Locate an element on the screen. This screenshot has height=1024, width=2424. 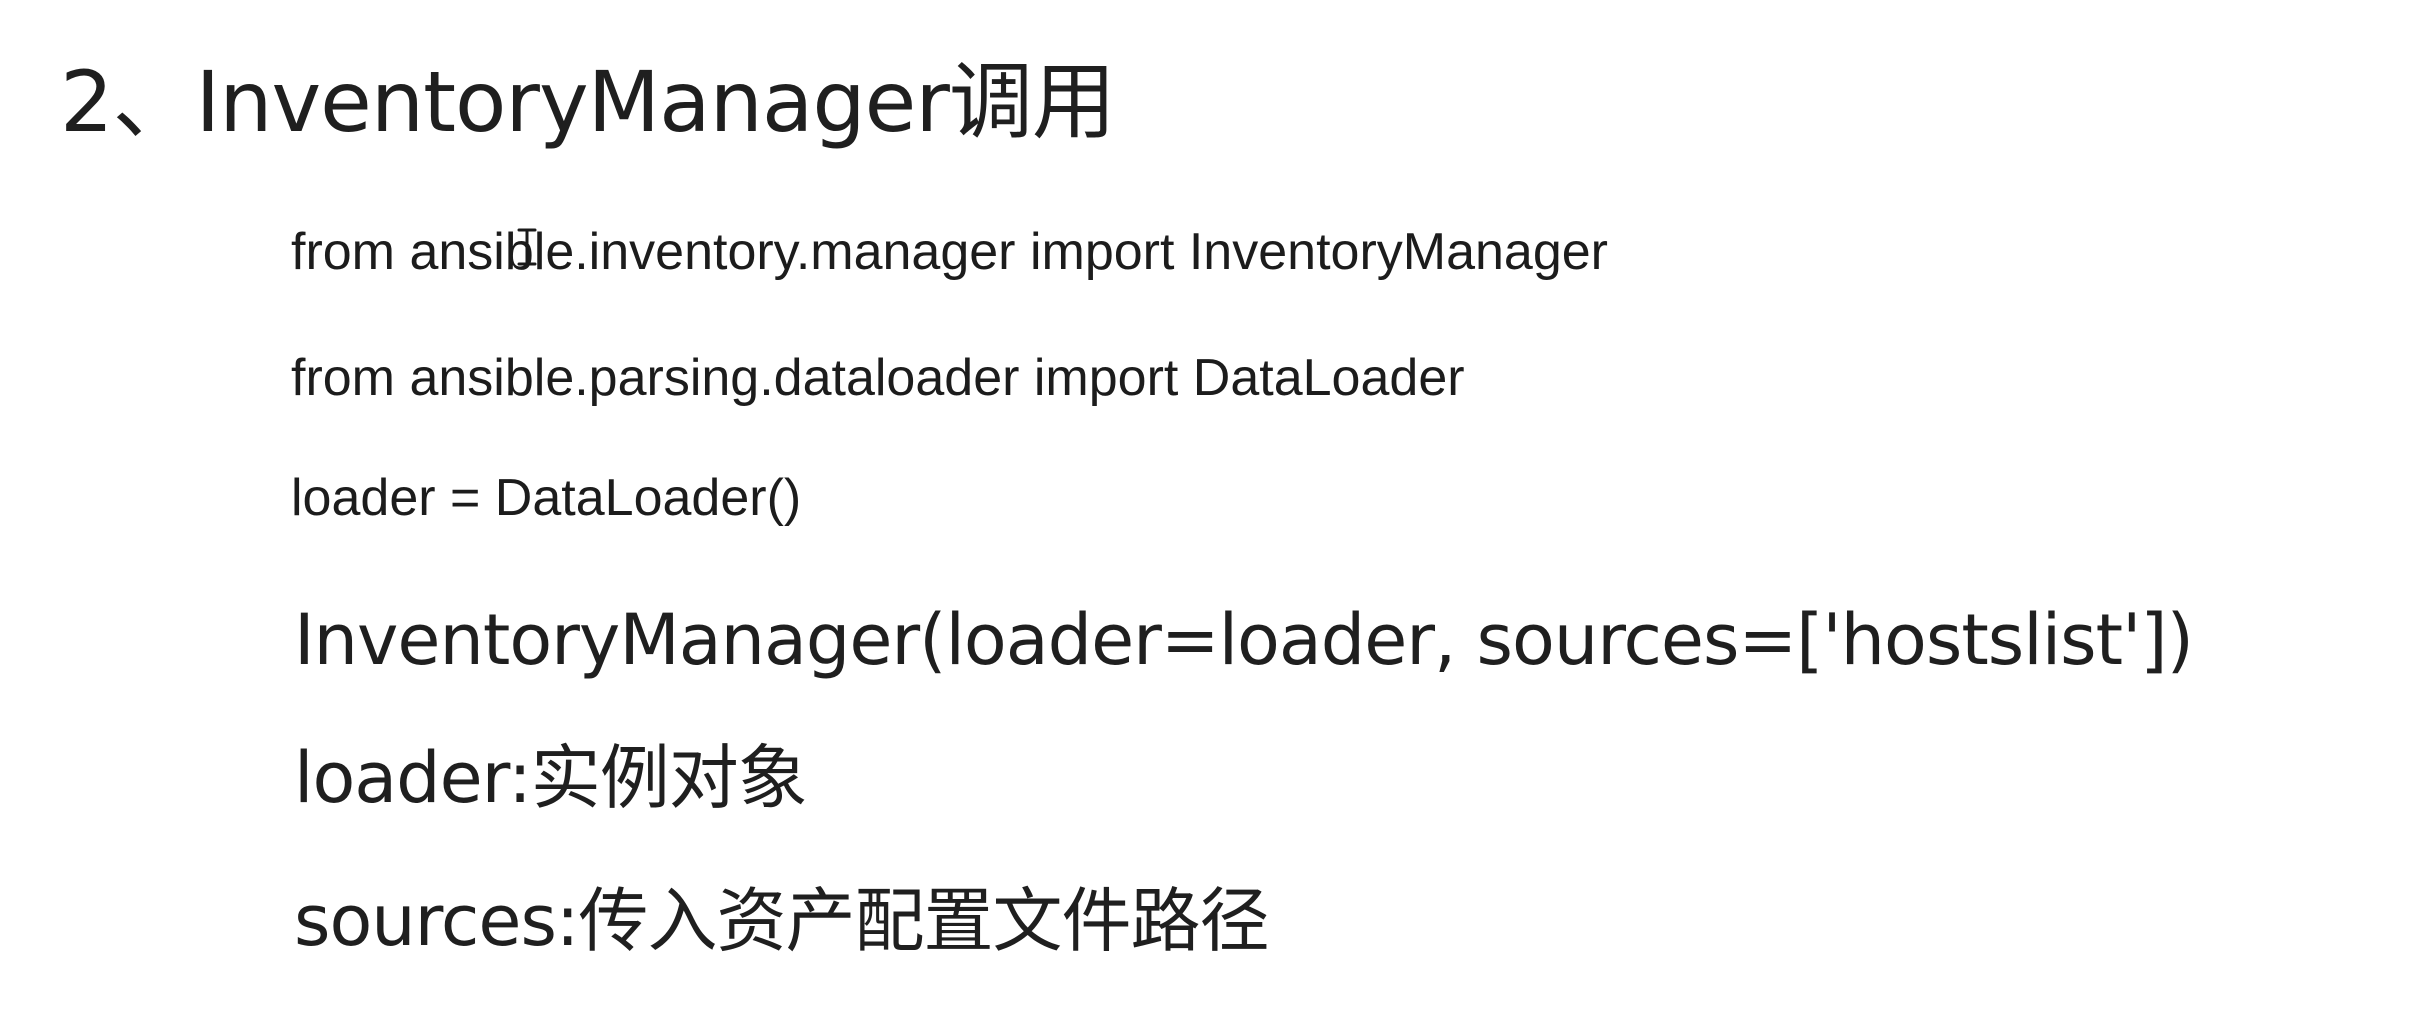
code-line-loader-assignment: loader = DataLoader() is located at coordinates (546, 498).